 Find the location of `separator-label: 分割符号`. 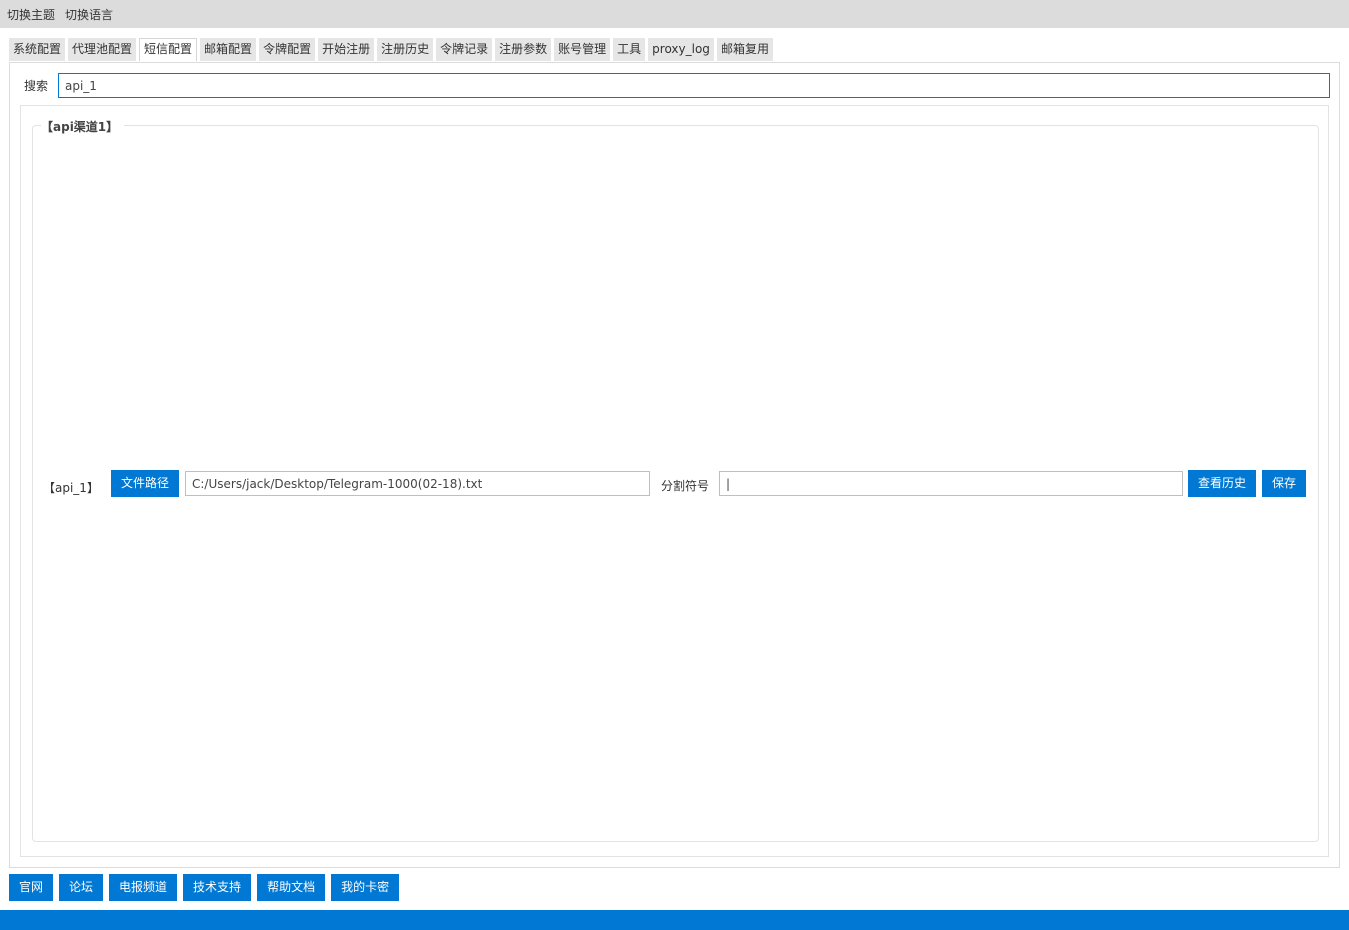

separator-label: 分割符号 is located at coordinates (685, 486).